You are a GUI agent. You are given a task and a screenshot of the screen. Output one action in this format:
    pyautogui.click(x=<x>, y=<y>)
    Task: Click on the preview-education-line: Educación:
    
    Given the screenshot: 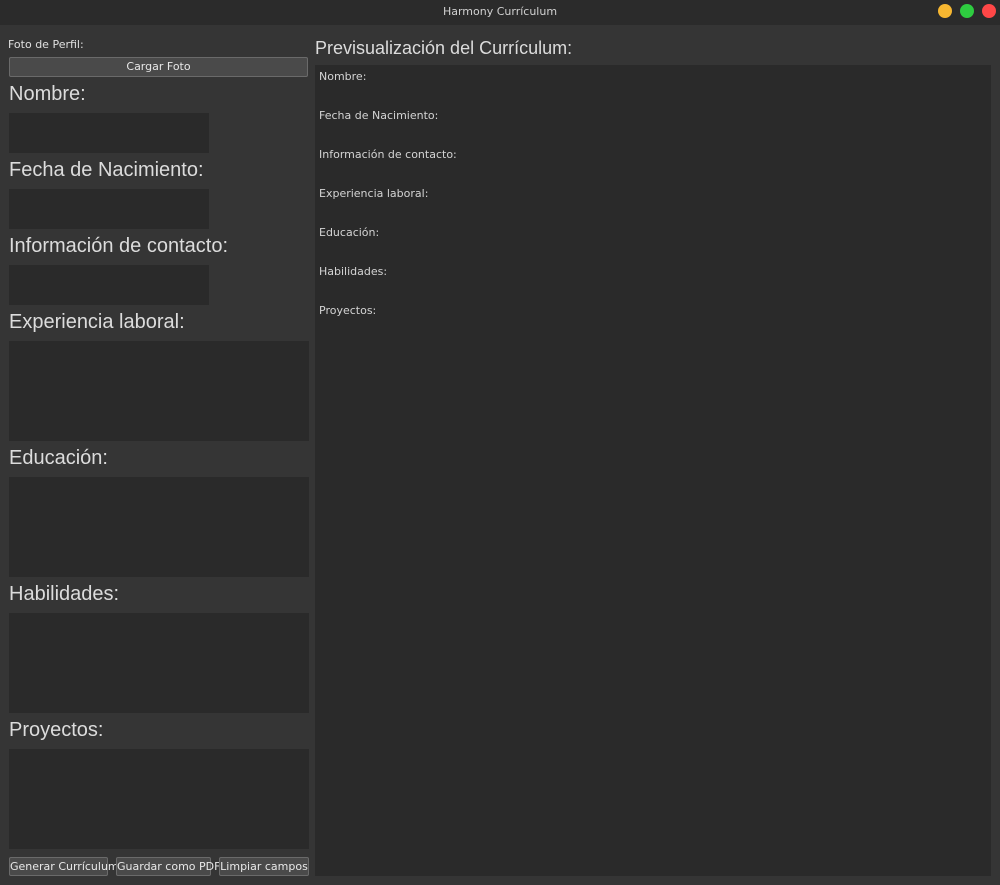 What is the action you would take?
    pyautogui.click(x=349, y=232)
    